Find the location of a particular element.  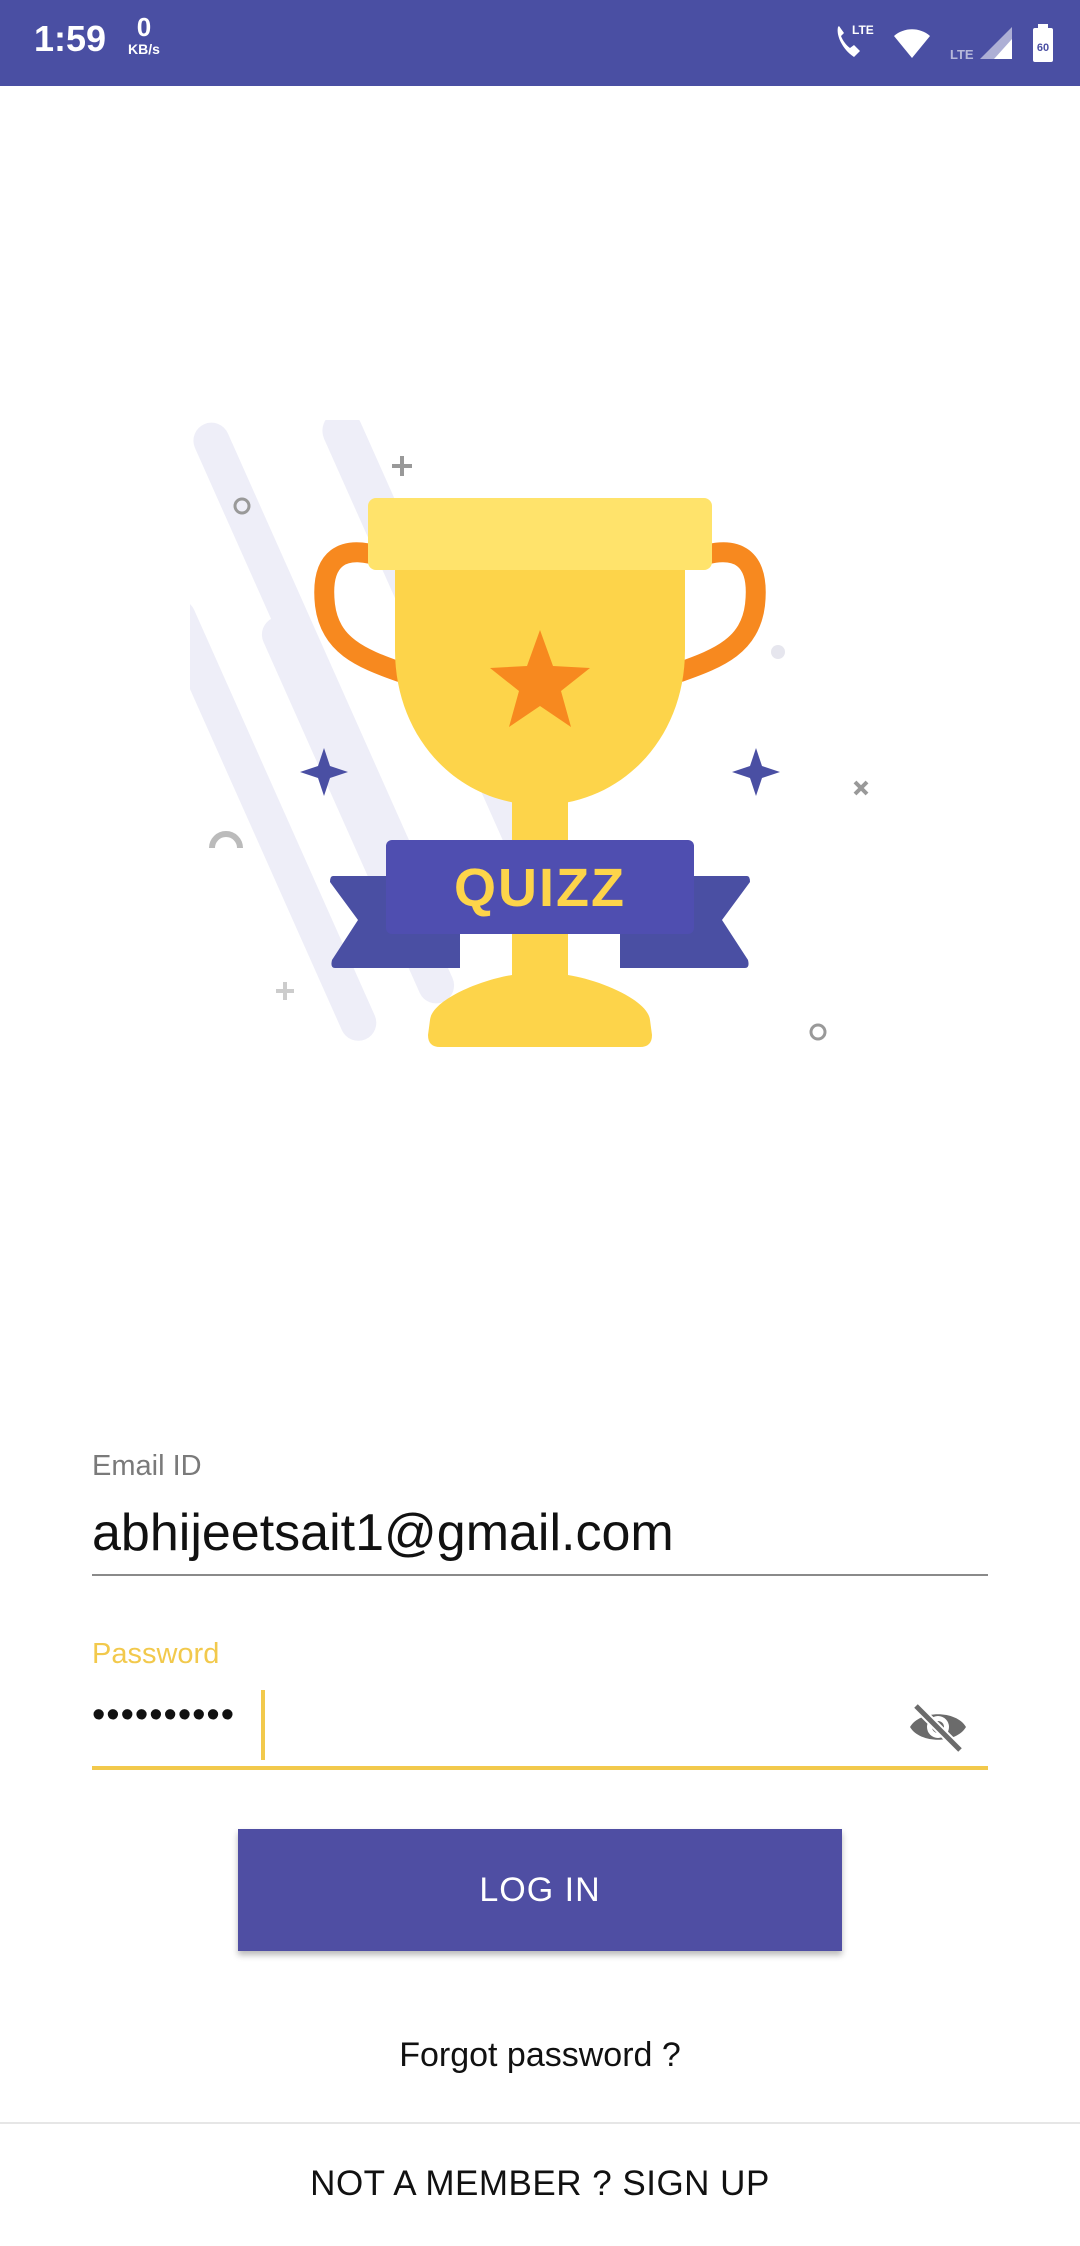

logo-text: QUIZZ is located at coordinates (540, 888).